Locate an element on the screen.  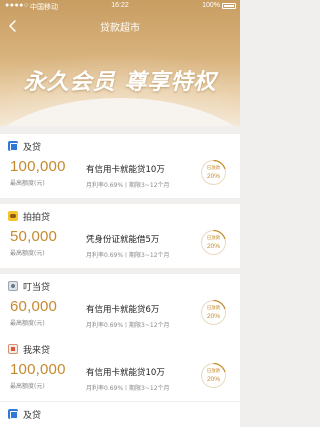
battery-percent: 100% is located at coordinates (211, 5).